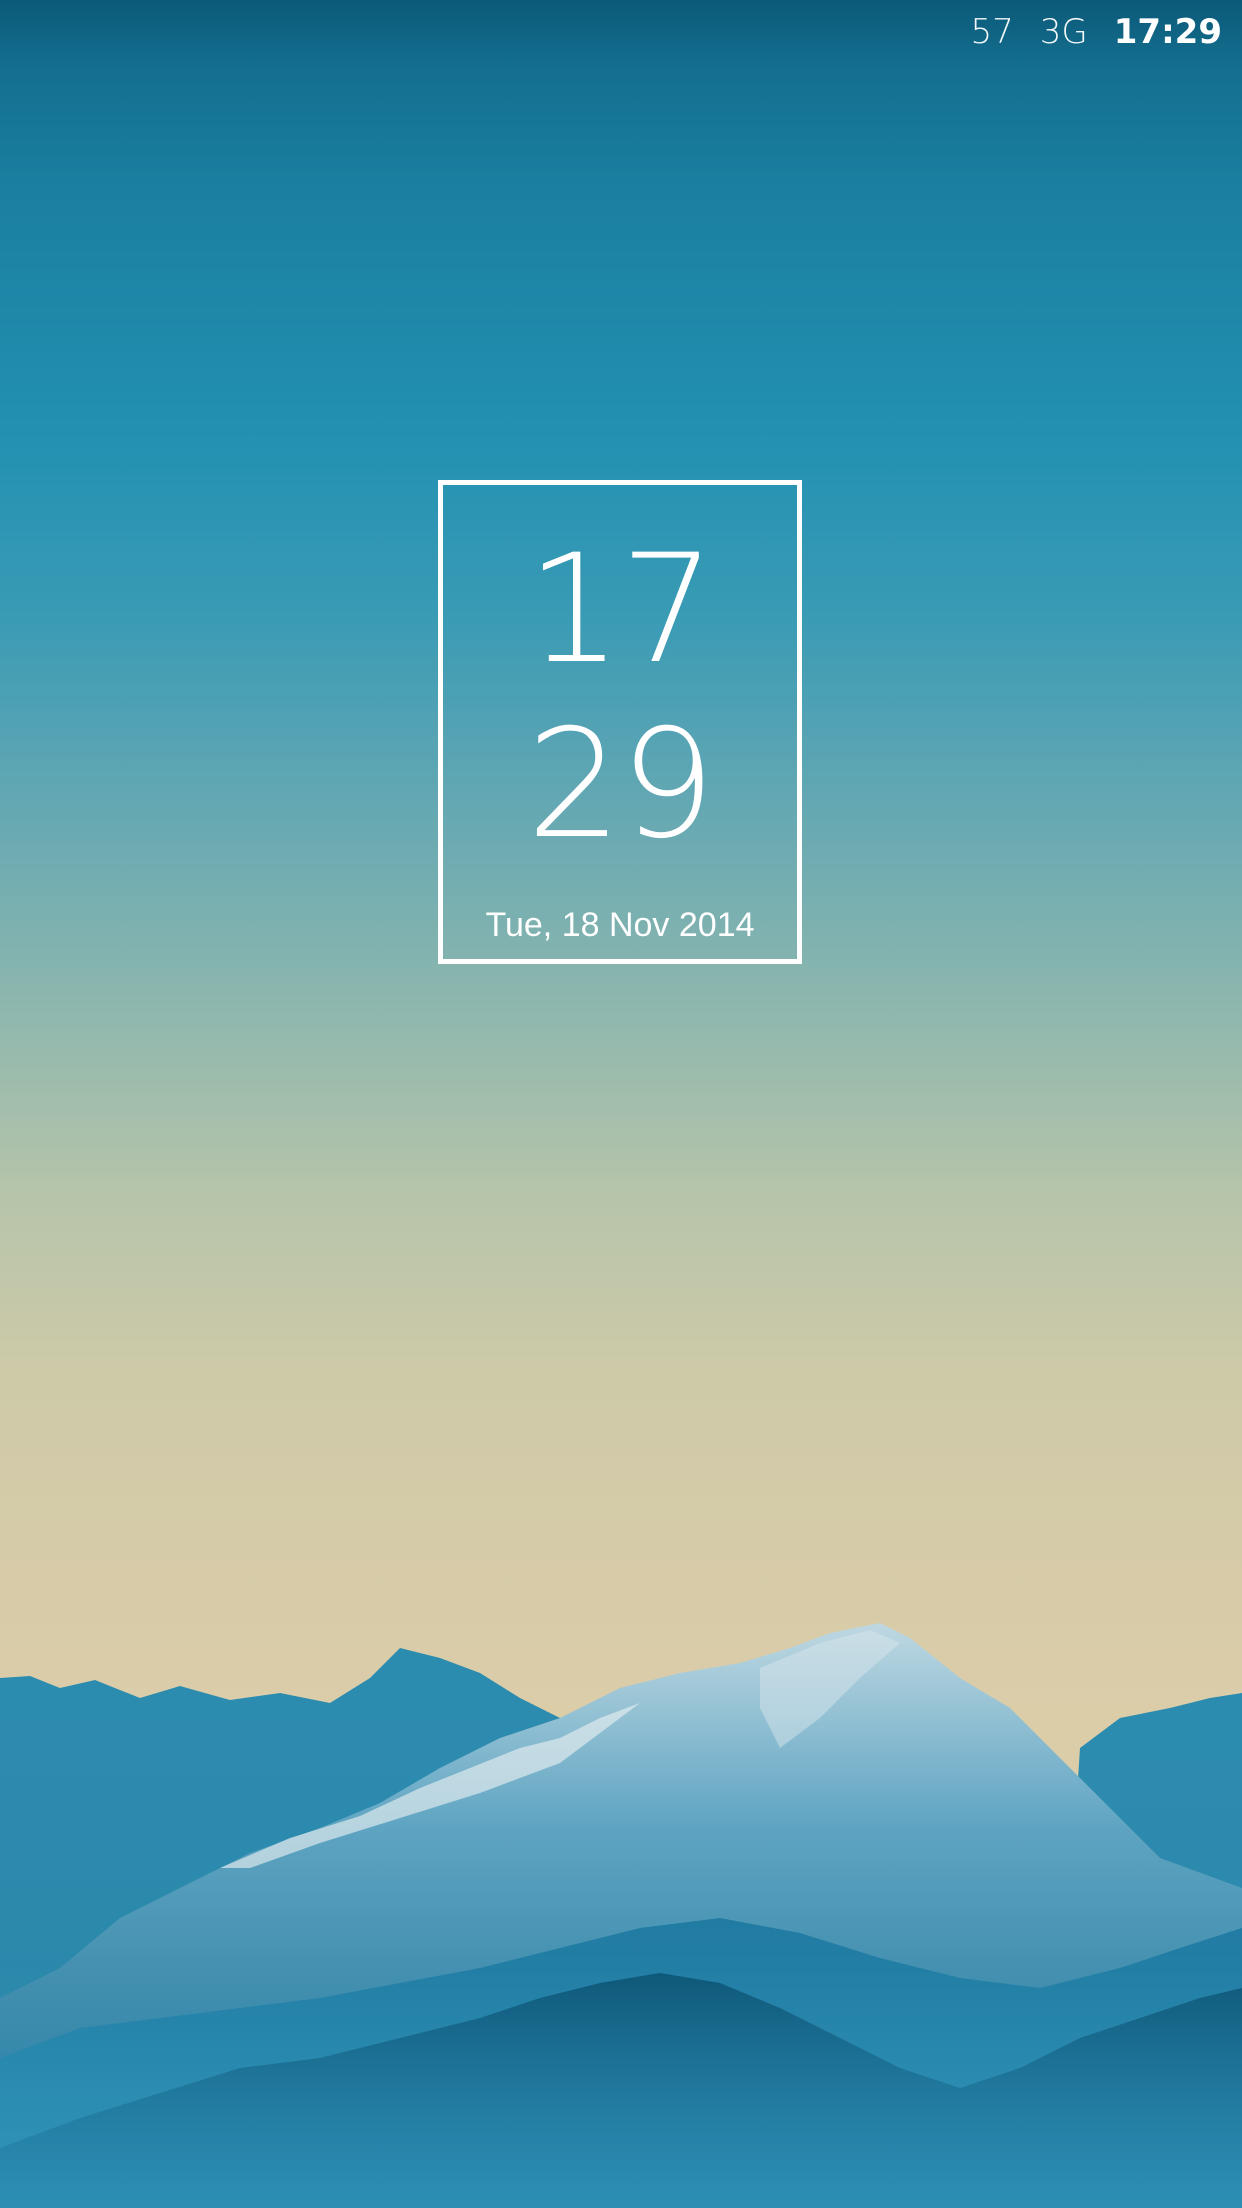 Image resolution: width=1242 pixels, height=2208 pixels. What do you see at coordinates (1063, 32) in the screenshot?
I see `network-type: 3G` at bounding box center [1063, 32].